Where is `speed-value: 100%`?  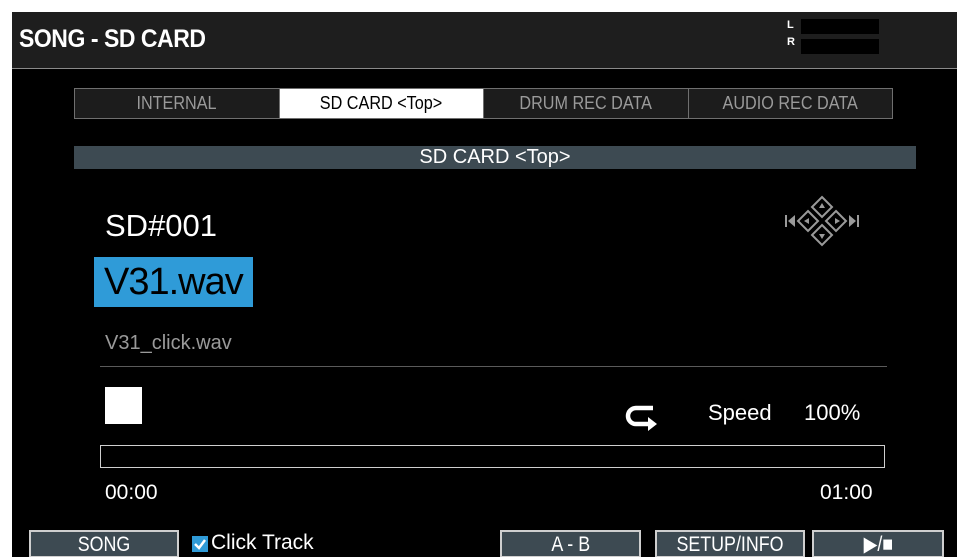 speed-value: 100% is located at coordinates (832, 413).